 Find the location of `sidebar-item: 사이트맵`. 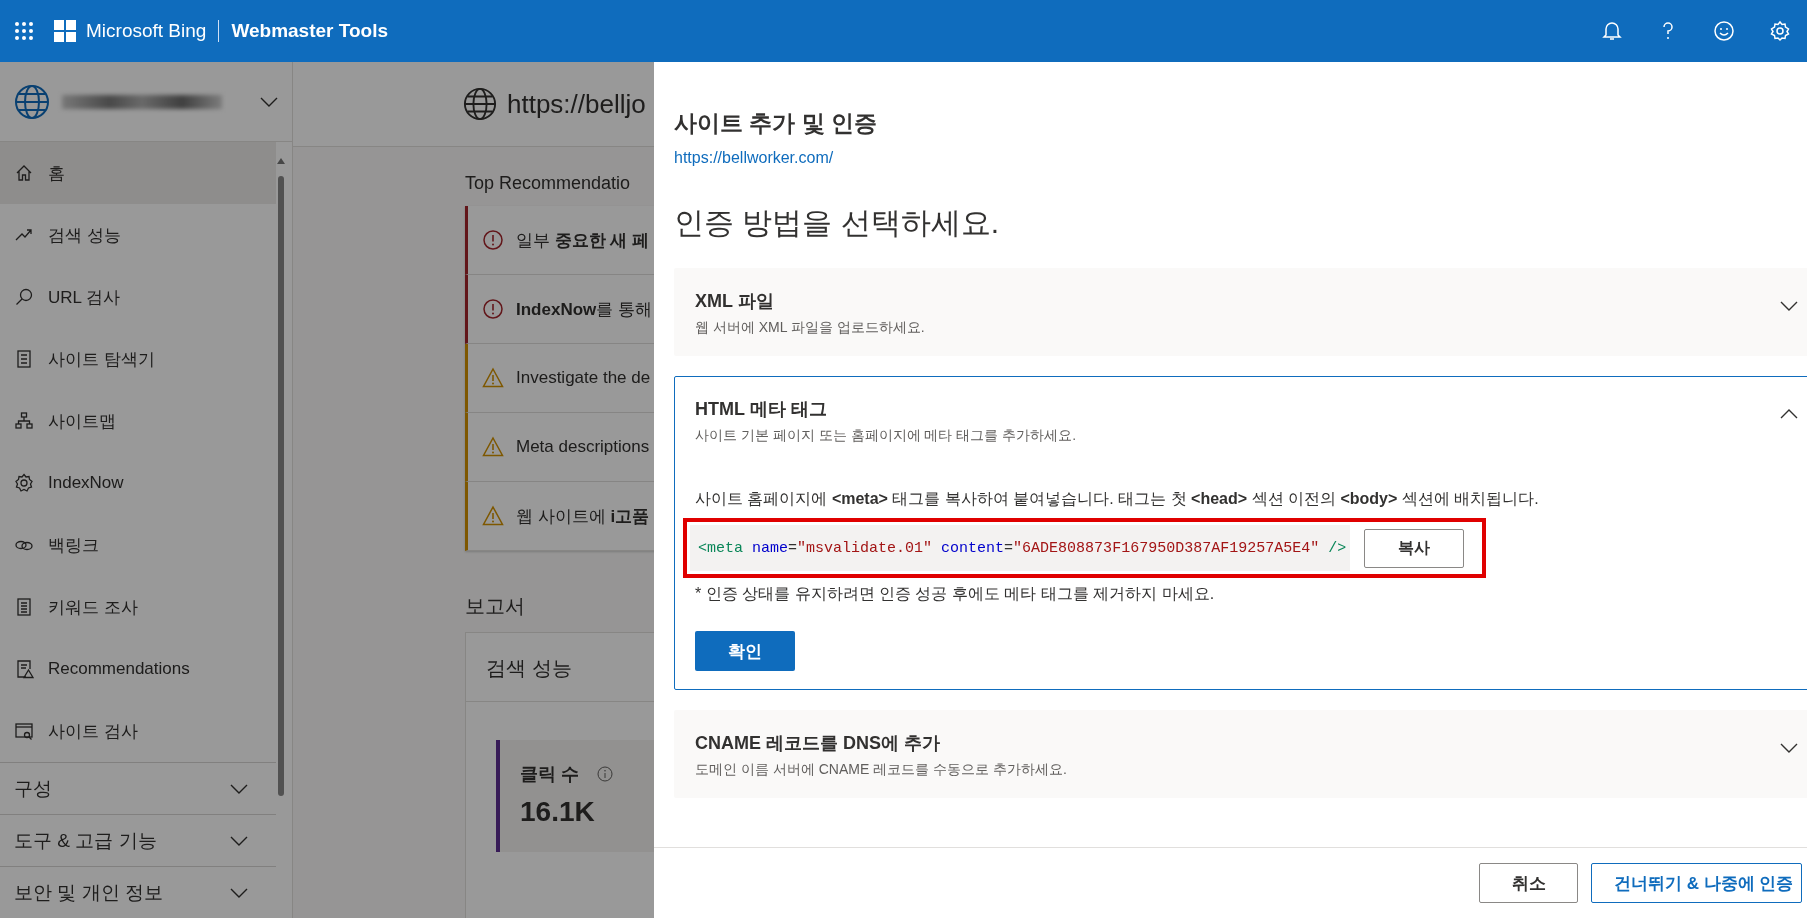

sidebar-item: 사이트맵 is located at coordinates (138, 421).